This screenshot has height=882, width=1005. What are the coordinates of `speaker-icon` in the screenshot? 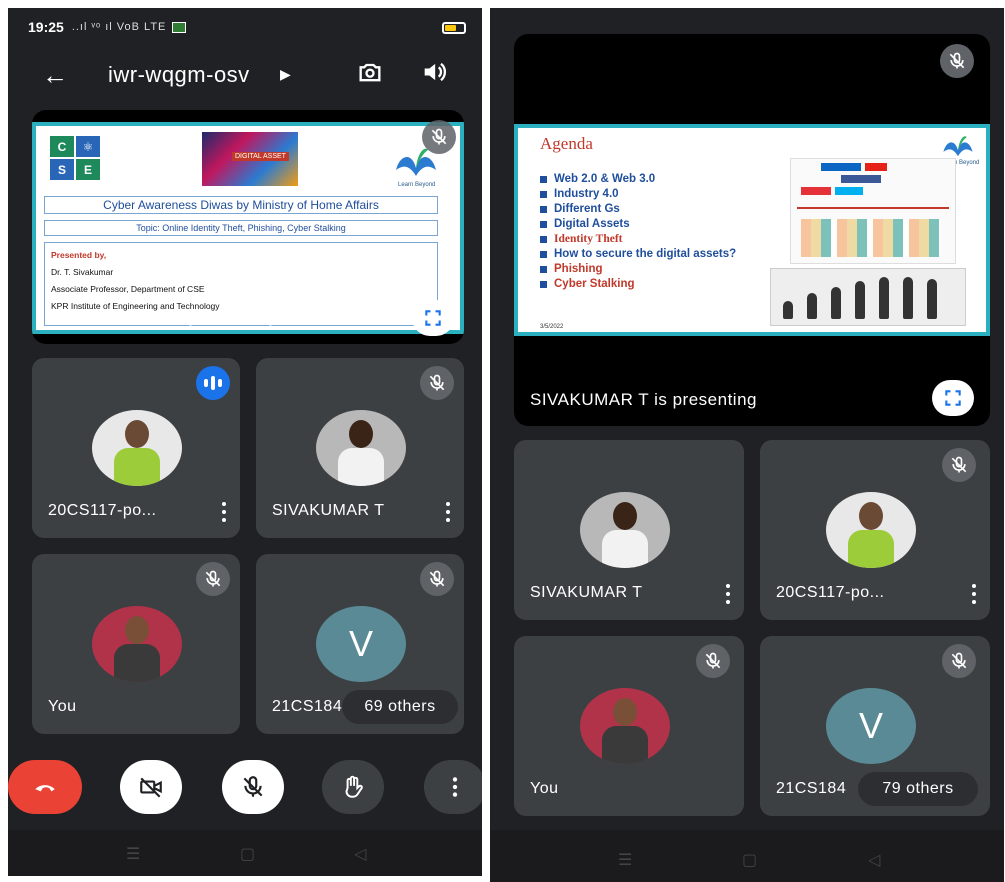 It's located at (434, 72).